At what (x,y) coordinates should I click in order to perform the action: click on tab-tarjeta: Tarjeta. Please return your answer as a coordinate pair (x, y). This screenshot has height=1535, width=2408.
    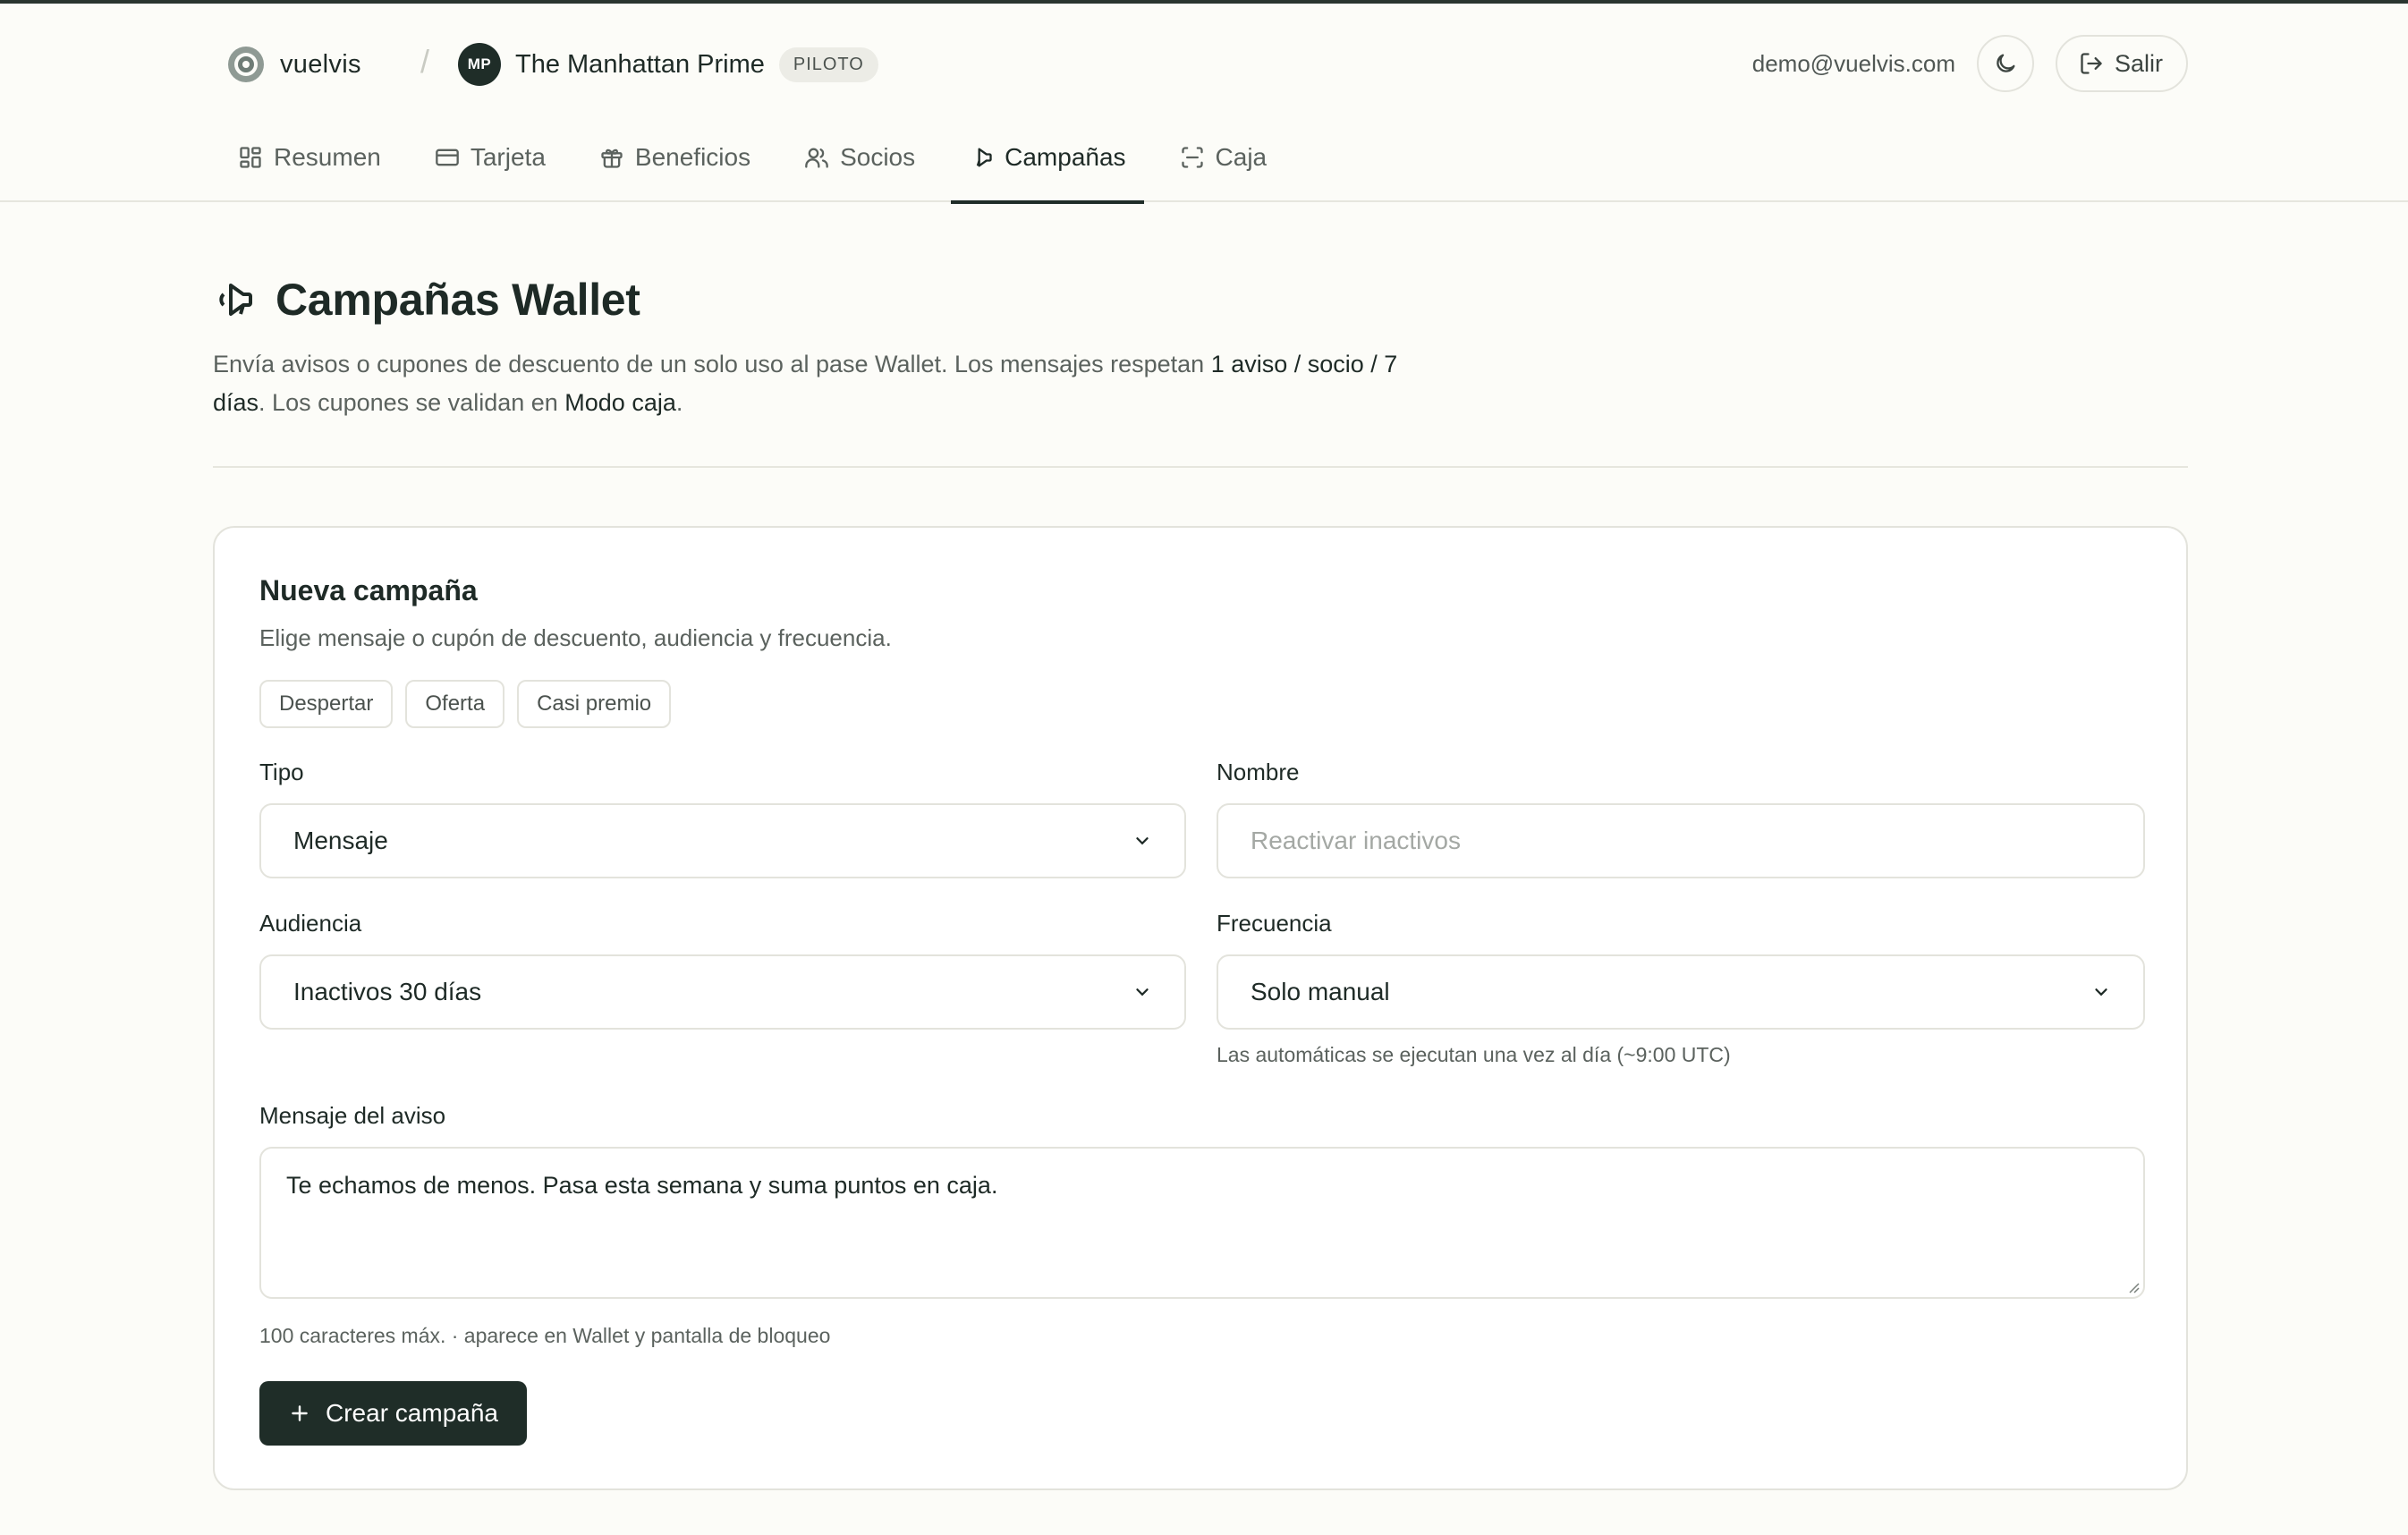
    Looking at the image, I should click on (490, 158).